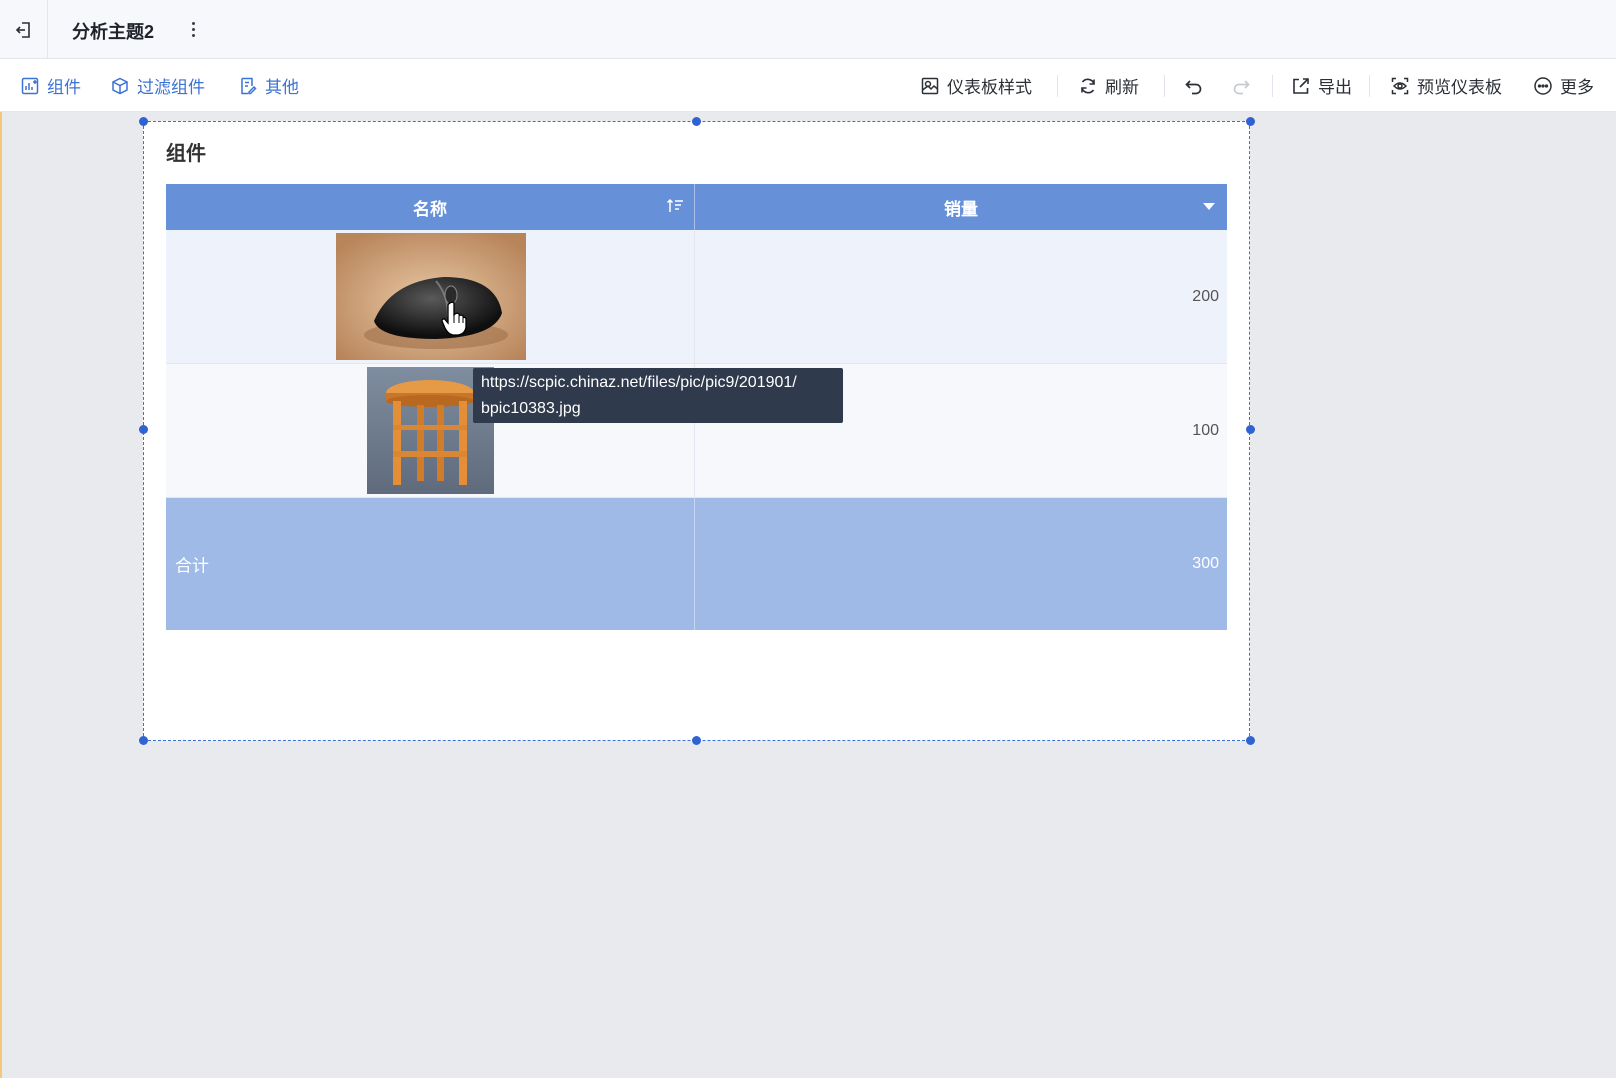 Image resolution: width=1616 pixels, height=1078 pixels. I want to click on more-button: 更多, so click(1563, 85).